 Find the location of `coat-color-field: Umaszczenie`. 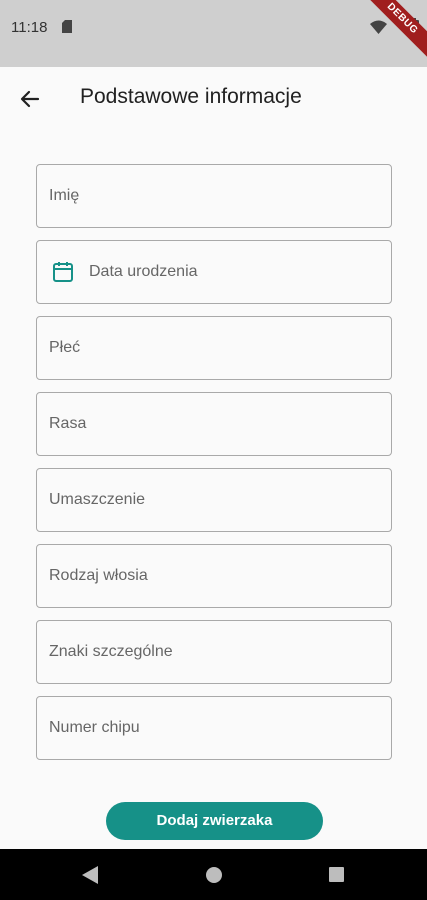

coat-color-field: Umaszczenie is located at coordinates (214, 500).